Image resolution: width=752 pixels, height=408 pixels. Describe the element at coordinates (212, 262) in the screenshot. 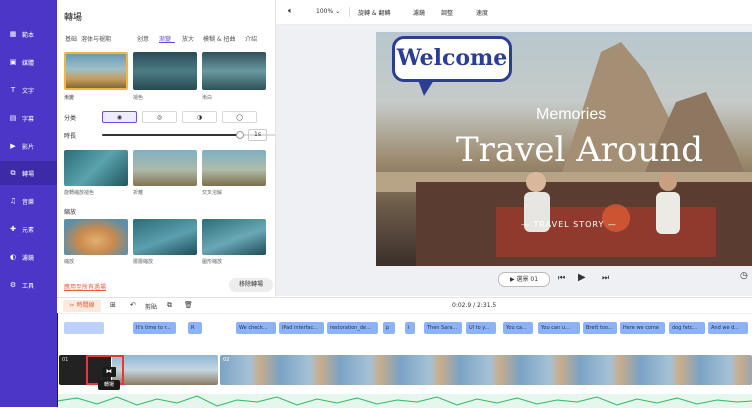

I see `thumb-caption: 圖形縮放` at that location.